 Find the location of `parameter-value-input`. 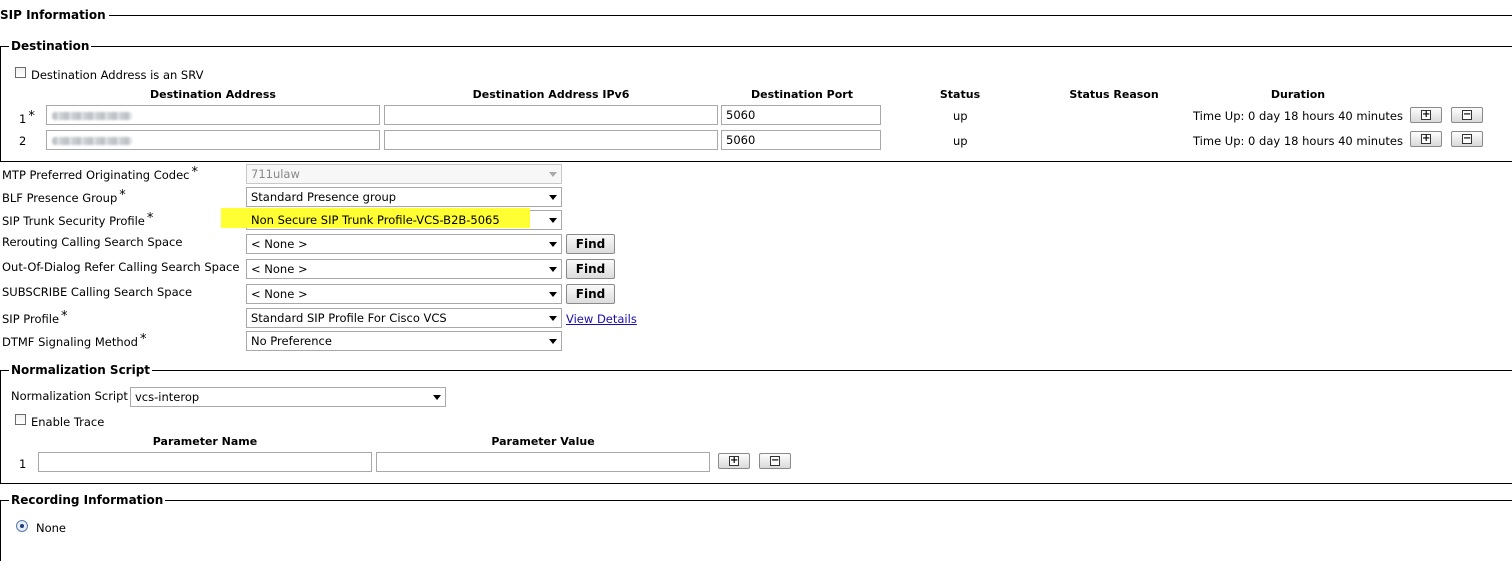

parameter-value-input is located at coordinates (543, 462).